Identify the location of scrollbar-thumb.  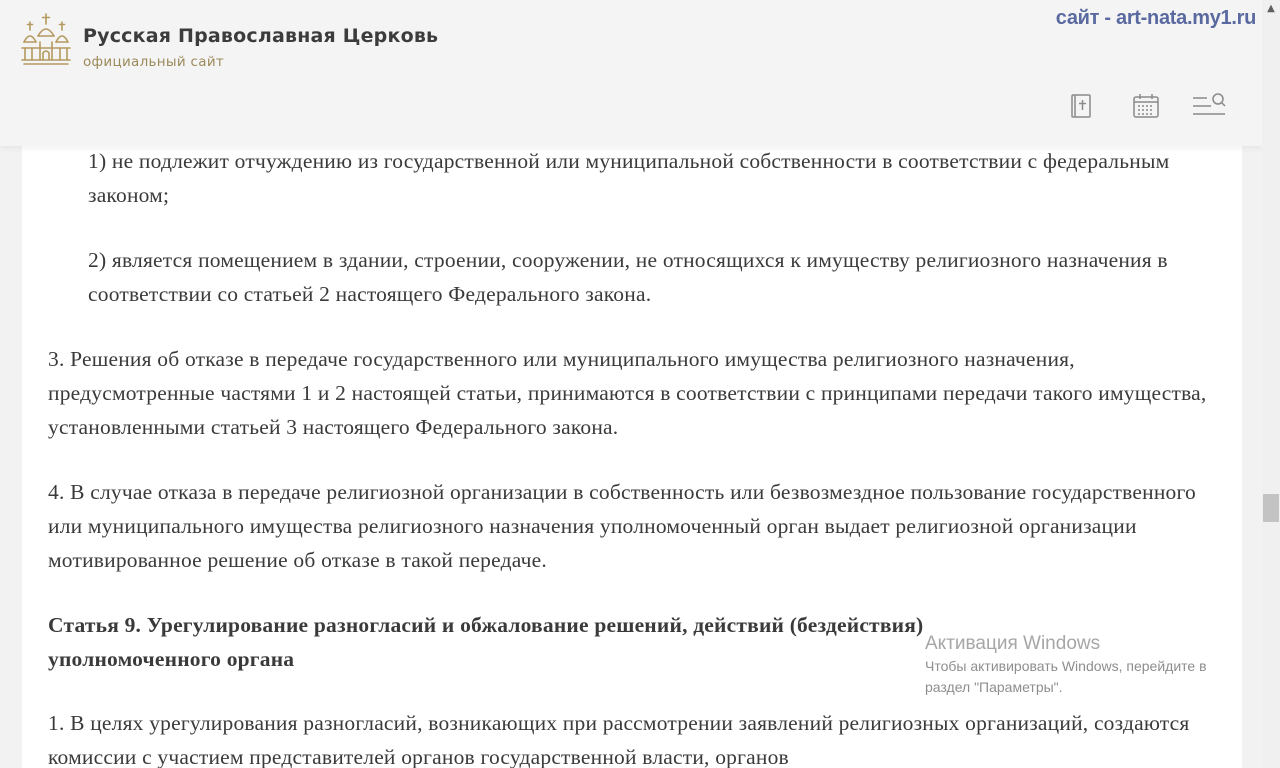
(1271, 508).